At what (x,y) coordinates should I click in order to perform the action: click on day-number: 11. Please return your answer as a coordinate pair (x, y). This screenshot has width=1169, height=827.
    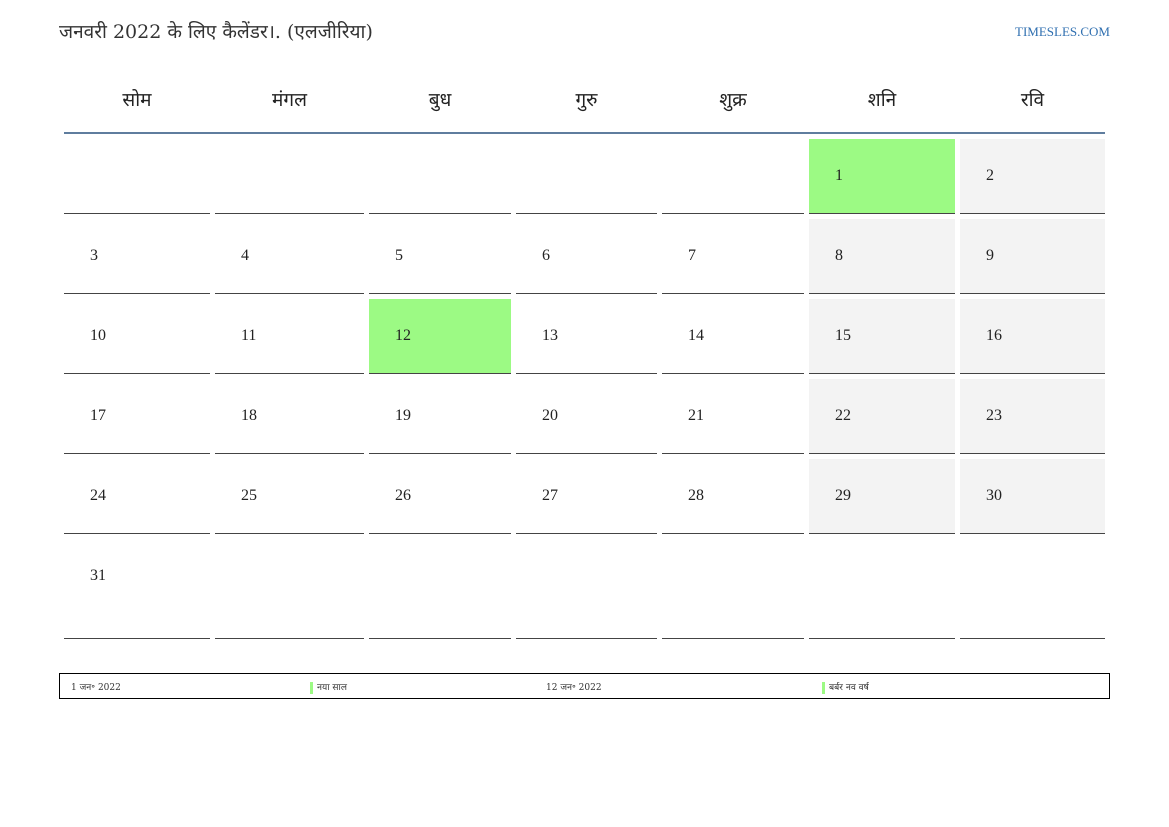
    Looking at the image, I should click on (249, 335).